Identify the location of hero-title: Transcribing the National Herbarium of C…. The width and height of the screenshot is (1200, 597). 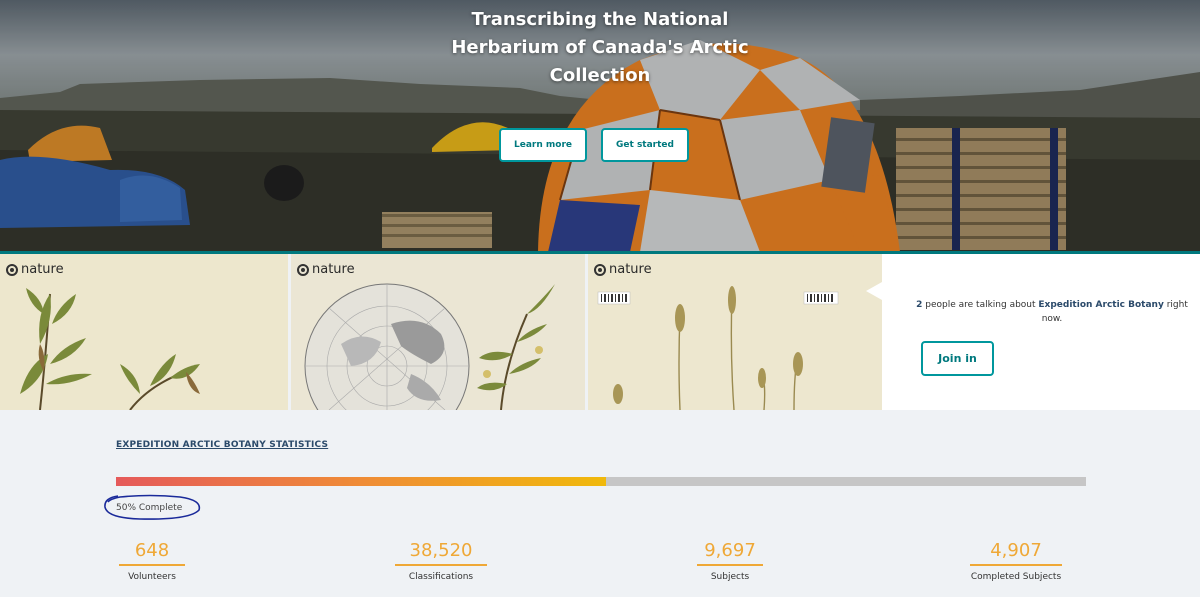
(600, 47).